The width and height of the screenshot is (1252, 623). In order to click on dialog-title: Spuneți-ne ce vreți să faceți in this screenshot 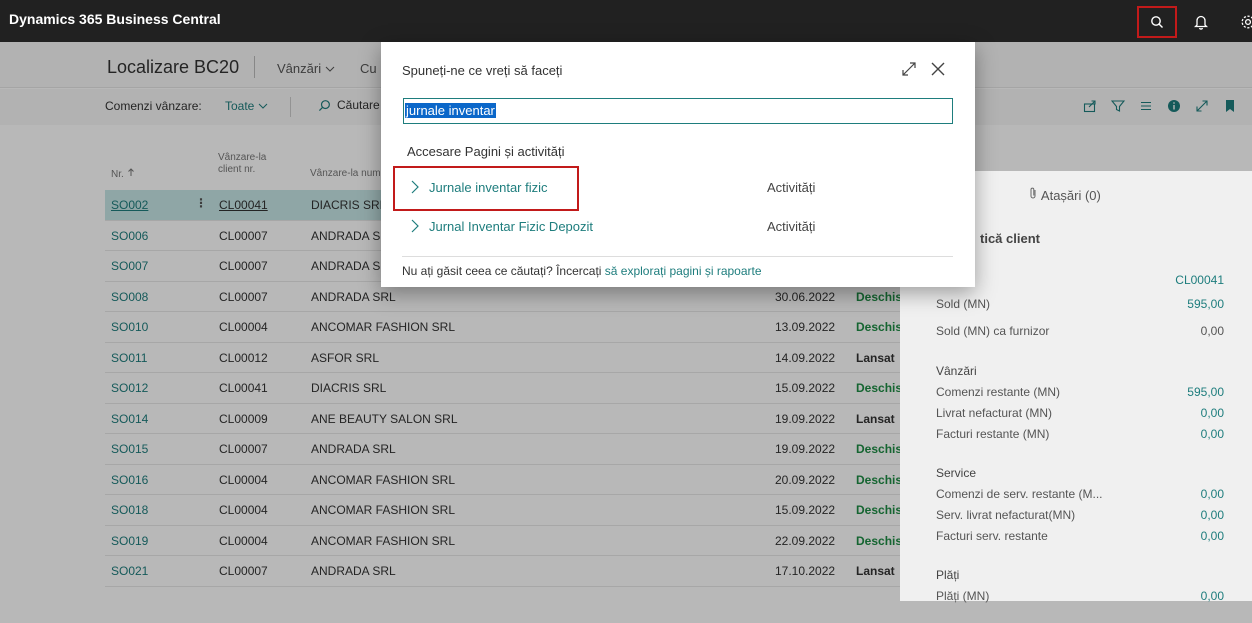, I will do `click(482, 70)`.